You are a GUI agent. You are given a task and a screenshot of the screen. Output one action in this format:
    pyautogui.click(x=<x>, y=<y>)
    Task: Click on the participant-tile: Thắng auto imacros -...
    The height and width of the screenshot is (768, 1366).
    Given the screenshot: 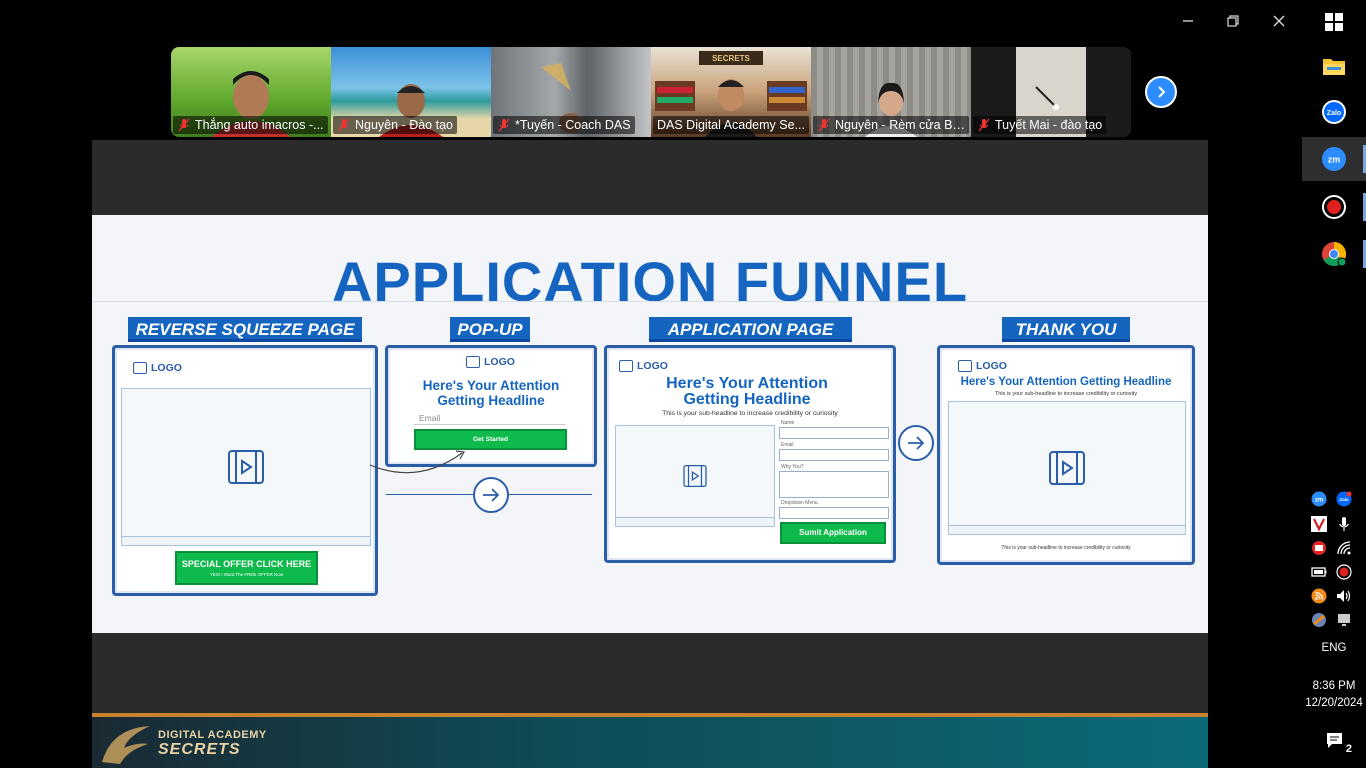 What is the action you would take?
    pyautogui.click(x=251, y=92)
    